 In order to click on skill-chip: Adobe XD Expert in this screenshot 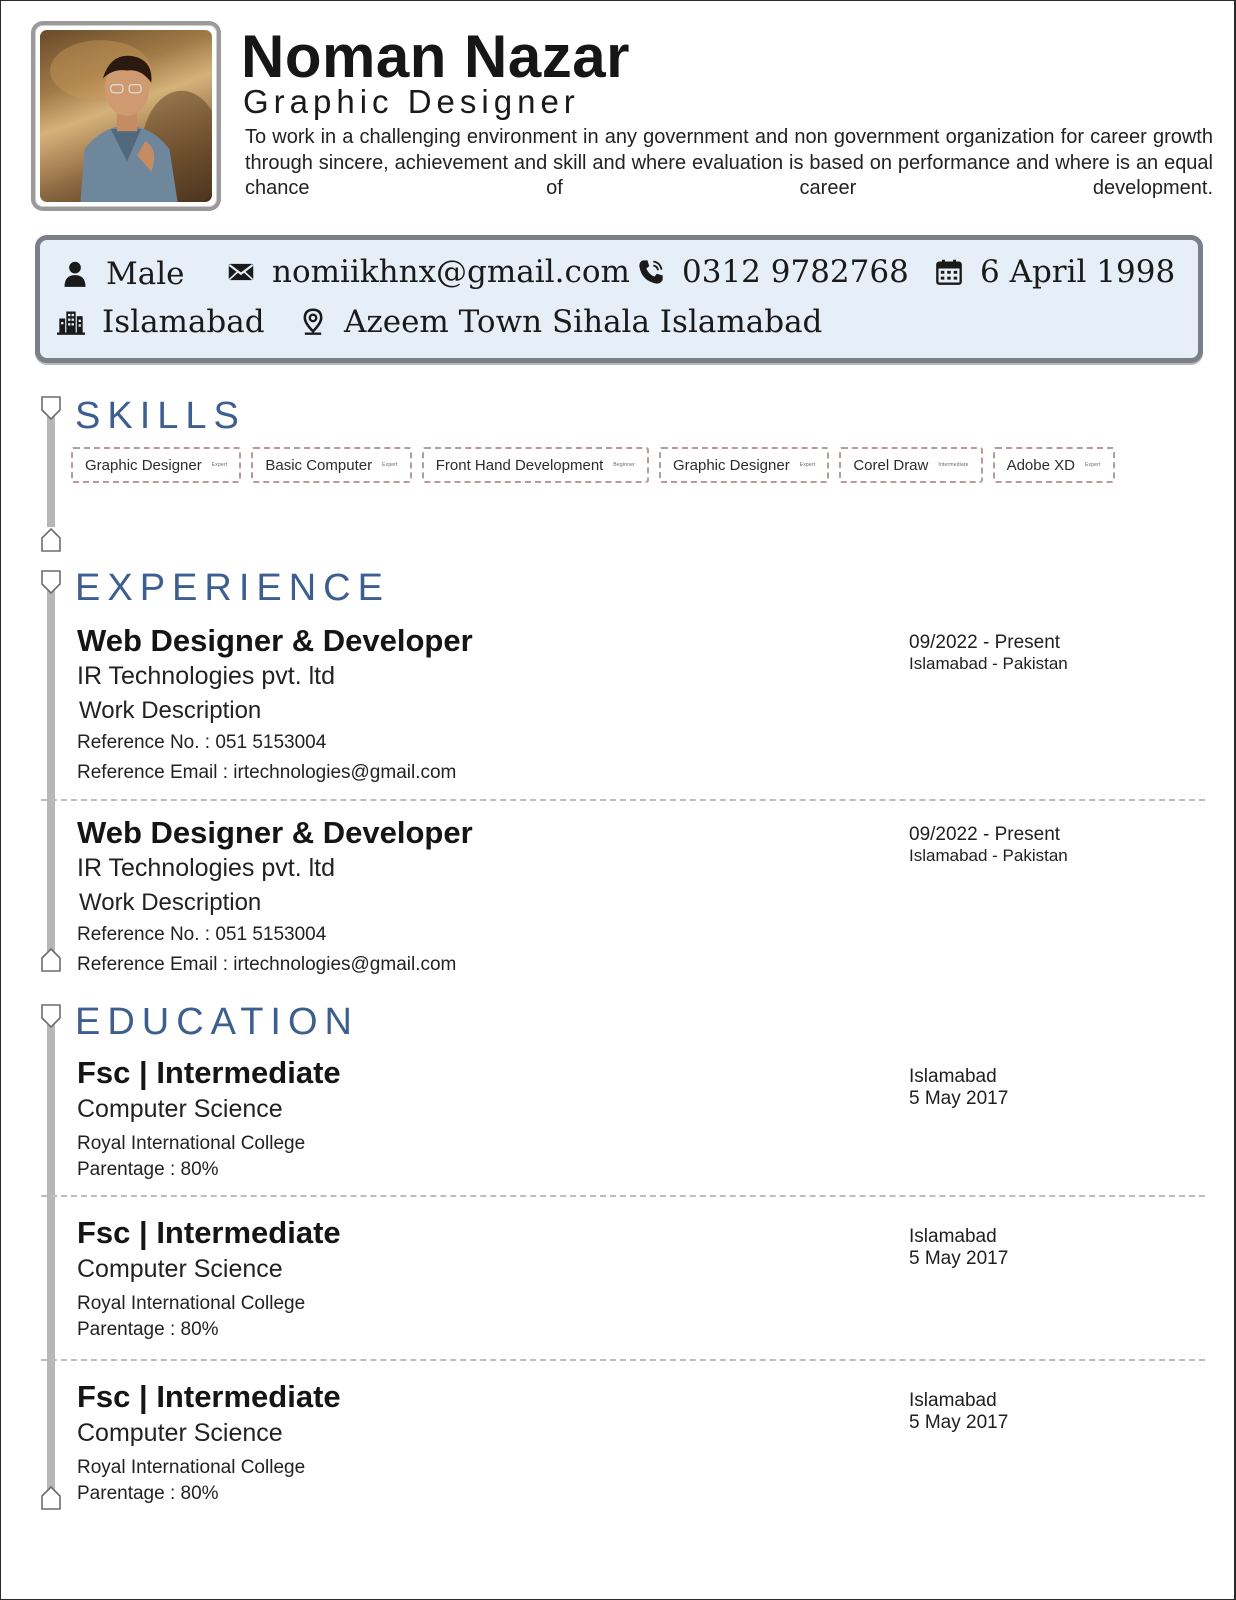, I will do `click(1053, 465)`.